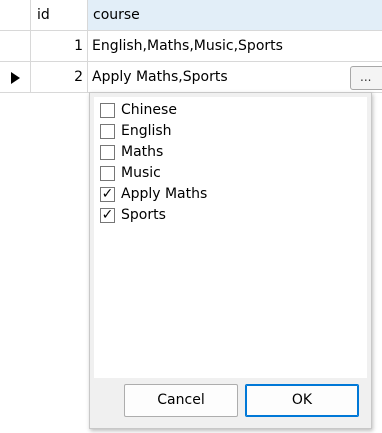  I want to click on grid-header: id course, so click(191, 15).